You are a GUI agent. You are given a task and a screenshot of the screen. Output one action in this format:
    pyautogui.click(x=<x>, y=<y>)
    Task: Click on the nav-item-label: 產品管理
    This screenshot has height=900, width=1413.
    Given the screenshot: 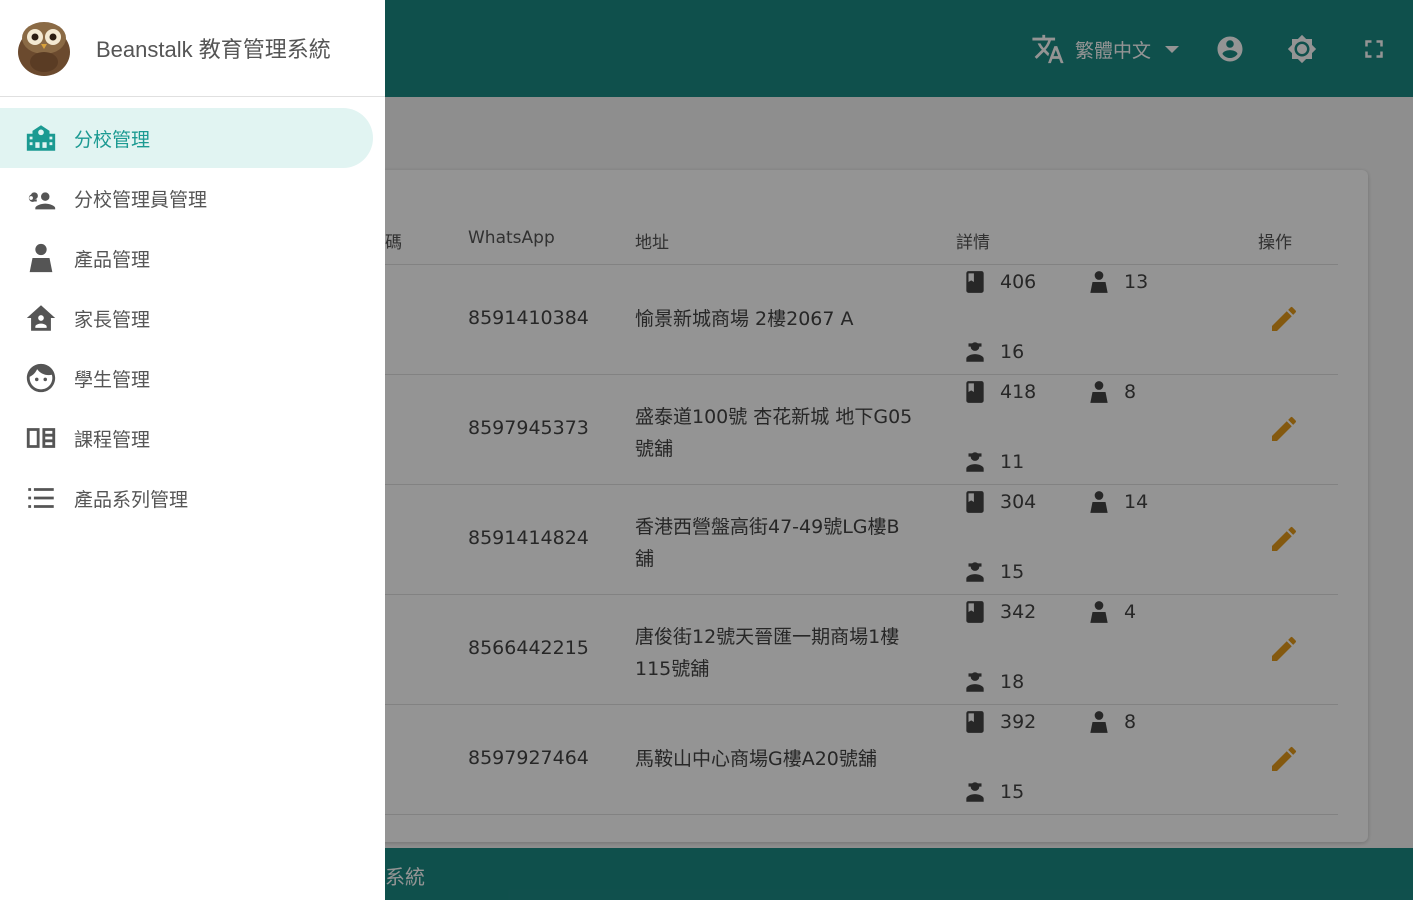 What is the action you would take?
    pyautogui.click(x=112, y=259)
    